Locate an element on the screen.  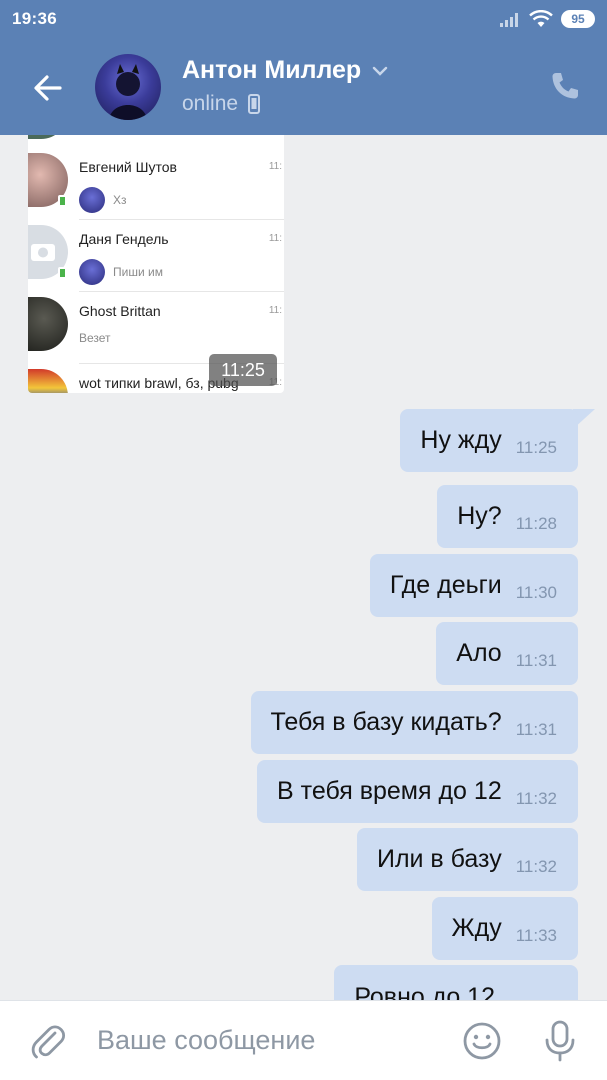
battery-icon: 95 is located at coordinates (578, 19).